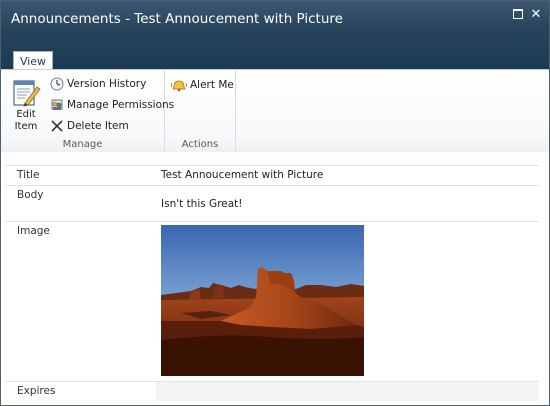 This screenshot has width=550, height=406. Describe the element at coordinates (200, 111) in the screenshot. I see `actions-group: Alert Me Actions` at that location.